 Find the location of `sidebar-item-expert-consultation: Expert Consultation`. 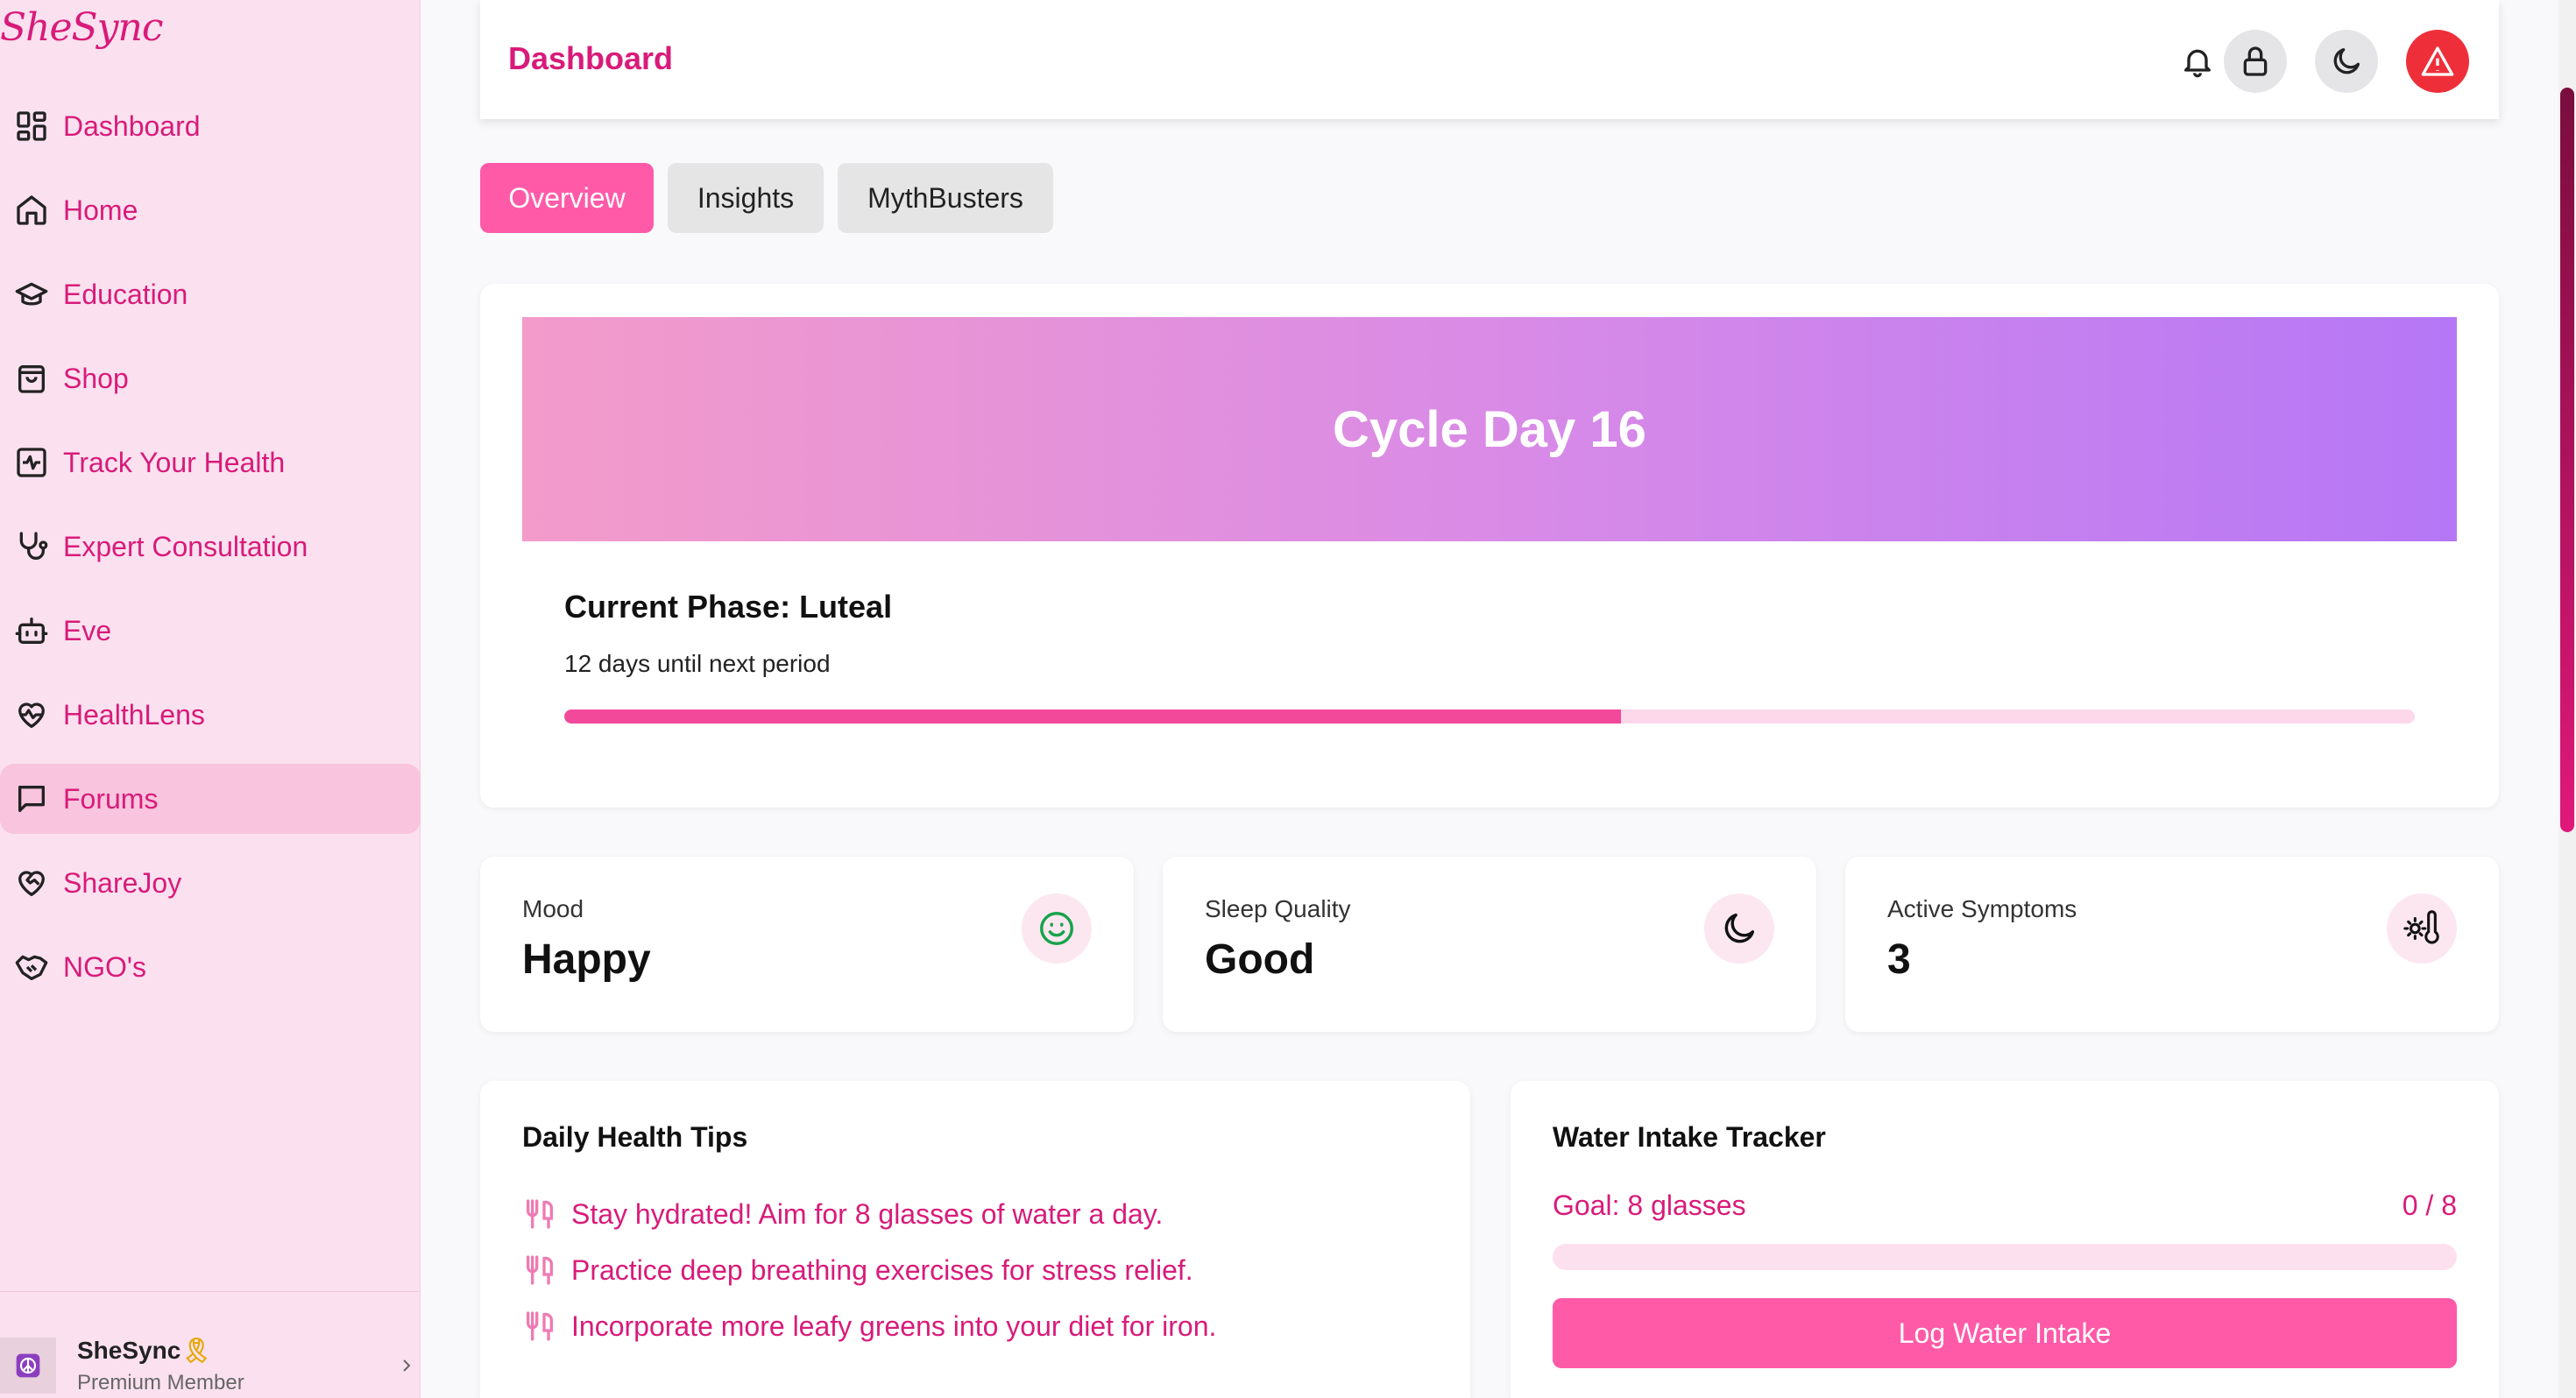

sidebar-item-expert-consultation: Expert Consultation is located at coordinates (210, 547).